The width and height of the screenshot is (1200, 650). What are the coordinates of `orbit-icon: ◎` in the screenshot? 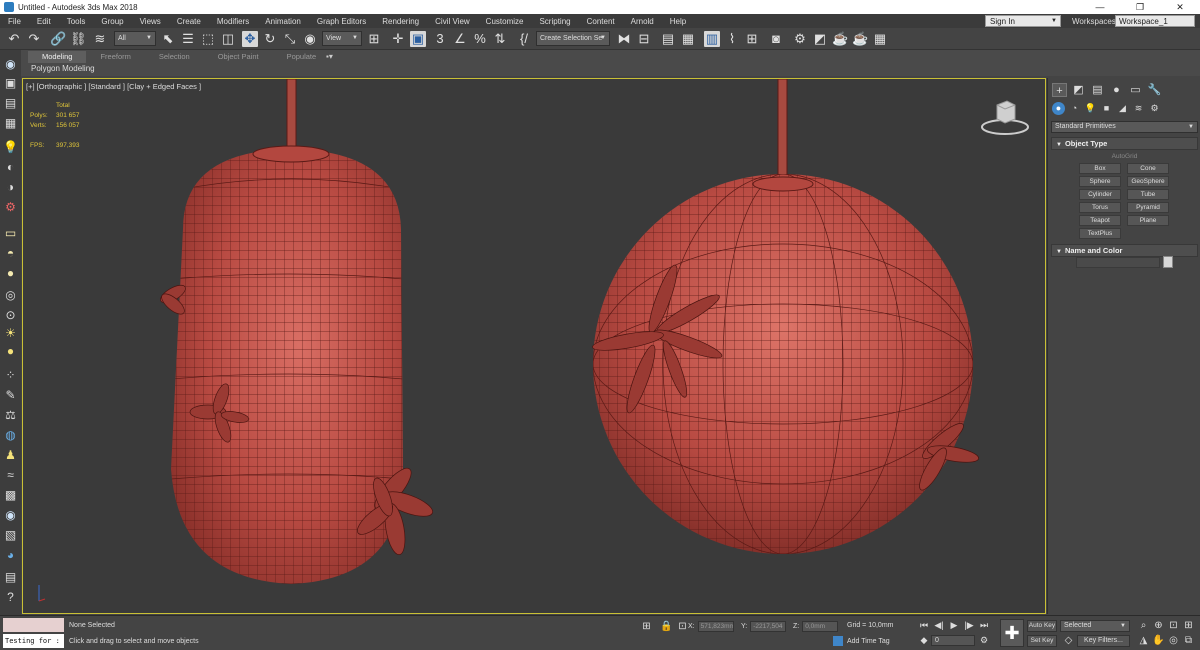 It's located at (1173, 640).